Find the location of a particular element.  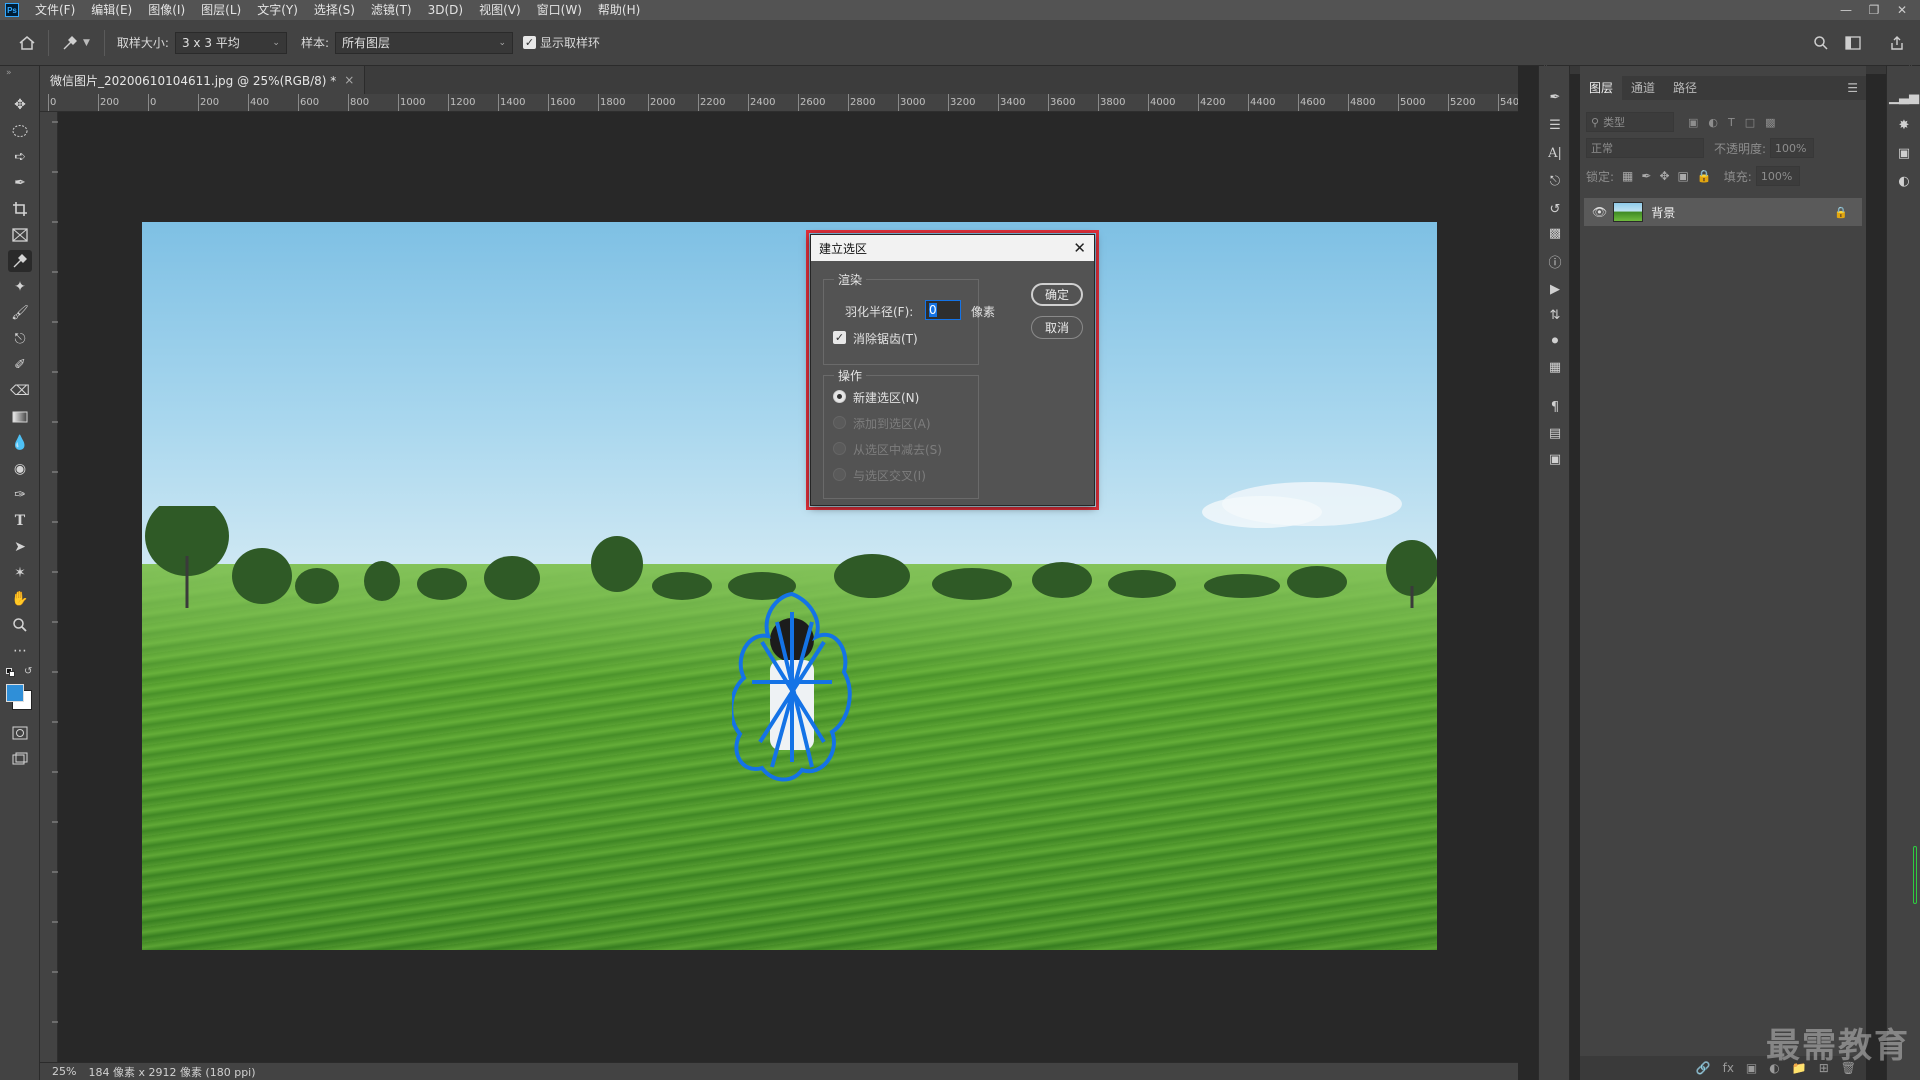

navigator-icon: ✸ is located at coordinates (1904, 125).